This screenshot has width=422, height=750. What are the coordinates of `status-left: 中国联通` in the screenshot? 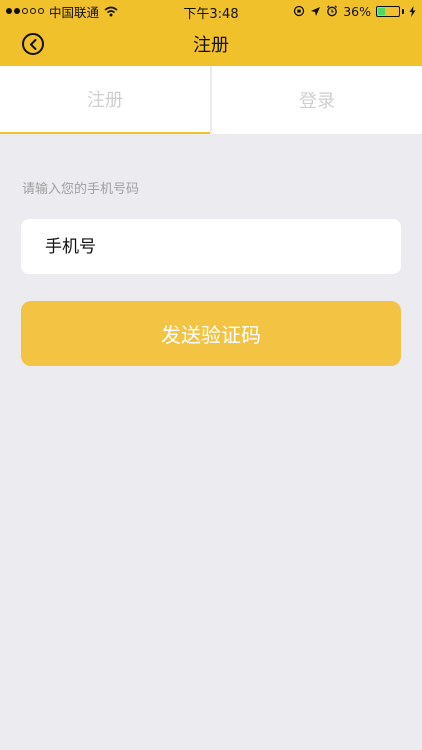 It's located at (62, 11).